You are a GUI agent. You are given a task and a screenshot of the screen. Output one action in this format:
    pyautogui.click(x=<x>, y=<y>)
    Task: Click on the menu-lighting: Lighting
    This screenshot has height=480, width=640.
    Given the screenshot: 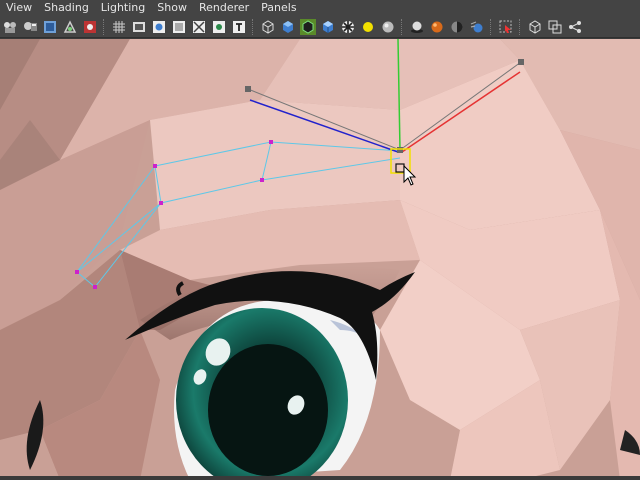 What is the action you would take?
    pyautogui.click(x=123, y=8)
    